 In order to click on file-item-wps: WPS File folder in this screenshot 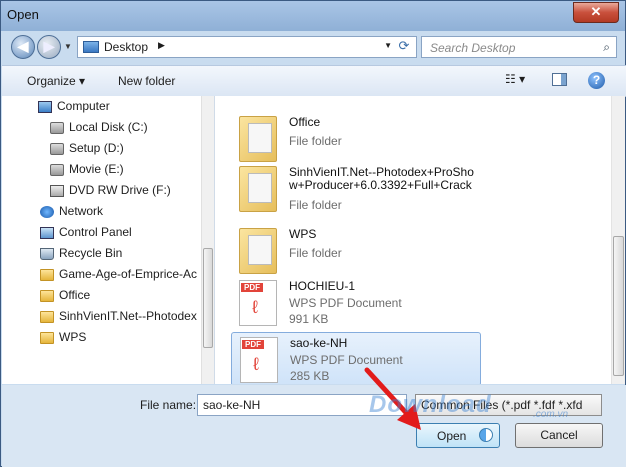, I will do `click(356, 251)`.